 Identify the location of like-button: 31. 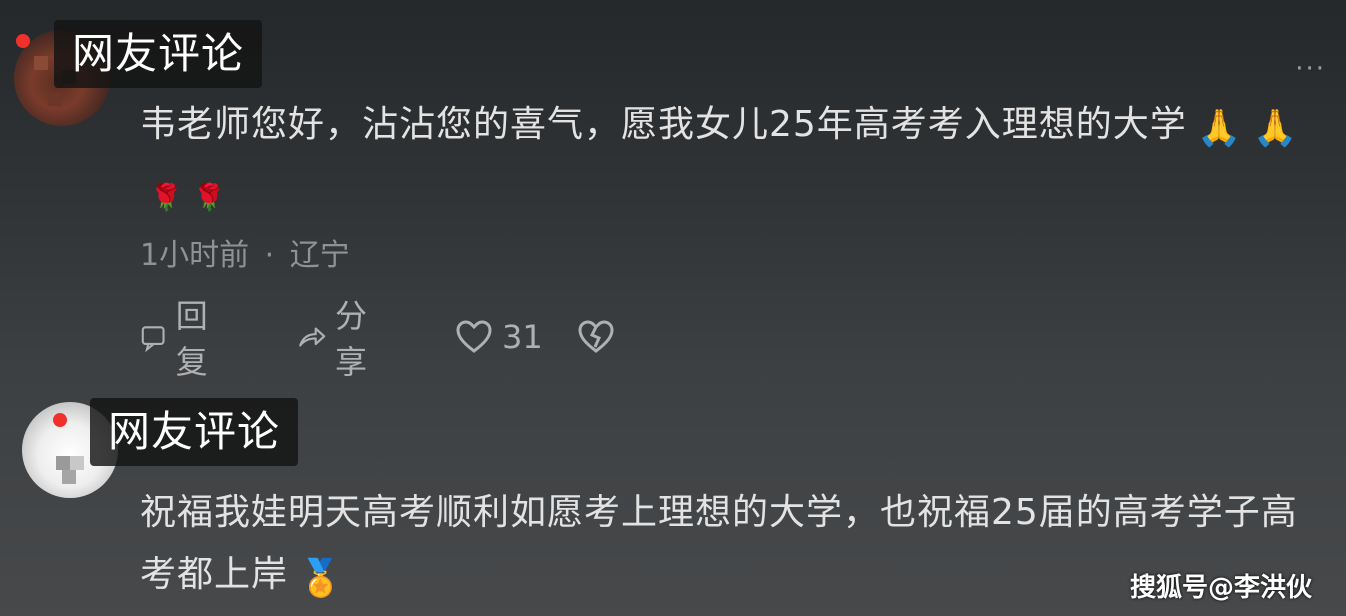
(498, 337).